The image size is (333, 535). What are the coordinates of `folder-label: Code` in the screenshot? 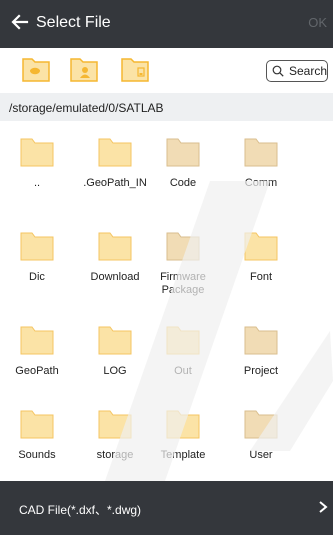 It's located at (183, 183).